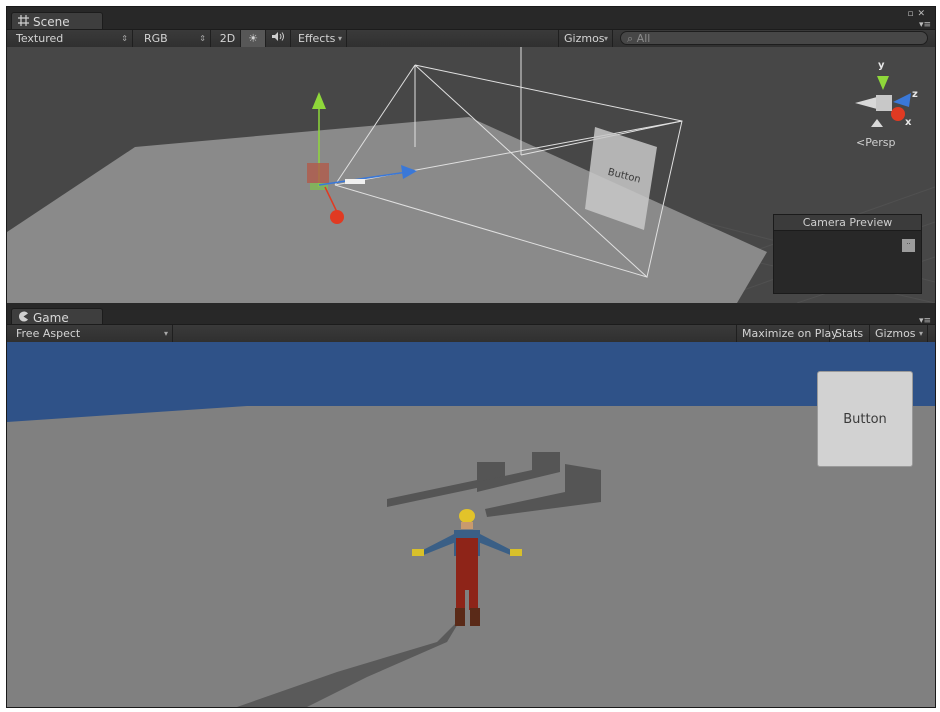 The image size is (940, 712). What do you see at coordinates (317, 38) in the screenshot?
I see `effects-label: Effects` at bounding box center [317, 38].